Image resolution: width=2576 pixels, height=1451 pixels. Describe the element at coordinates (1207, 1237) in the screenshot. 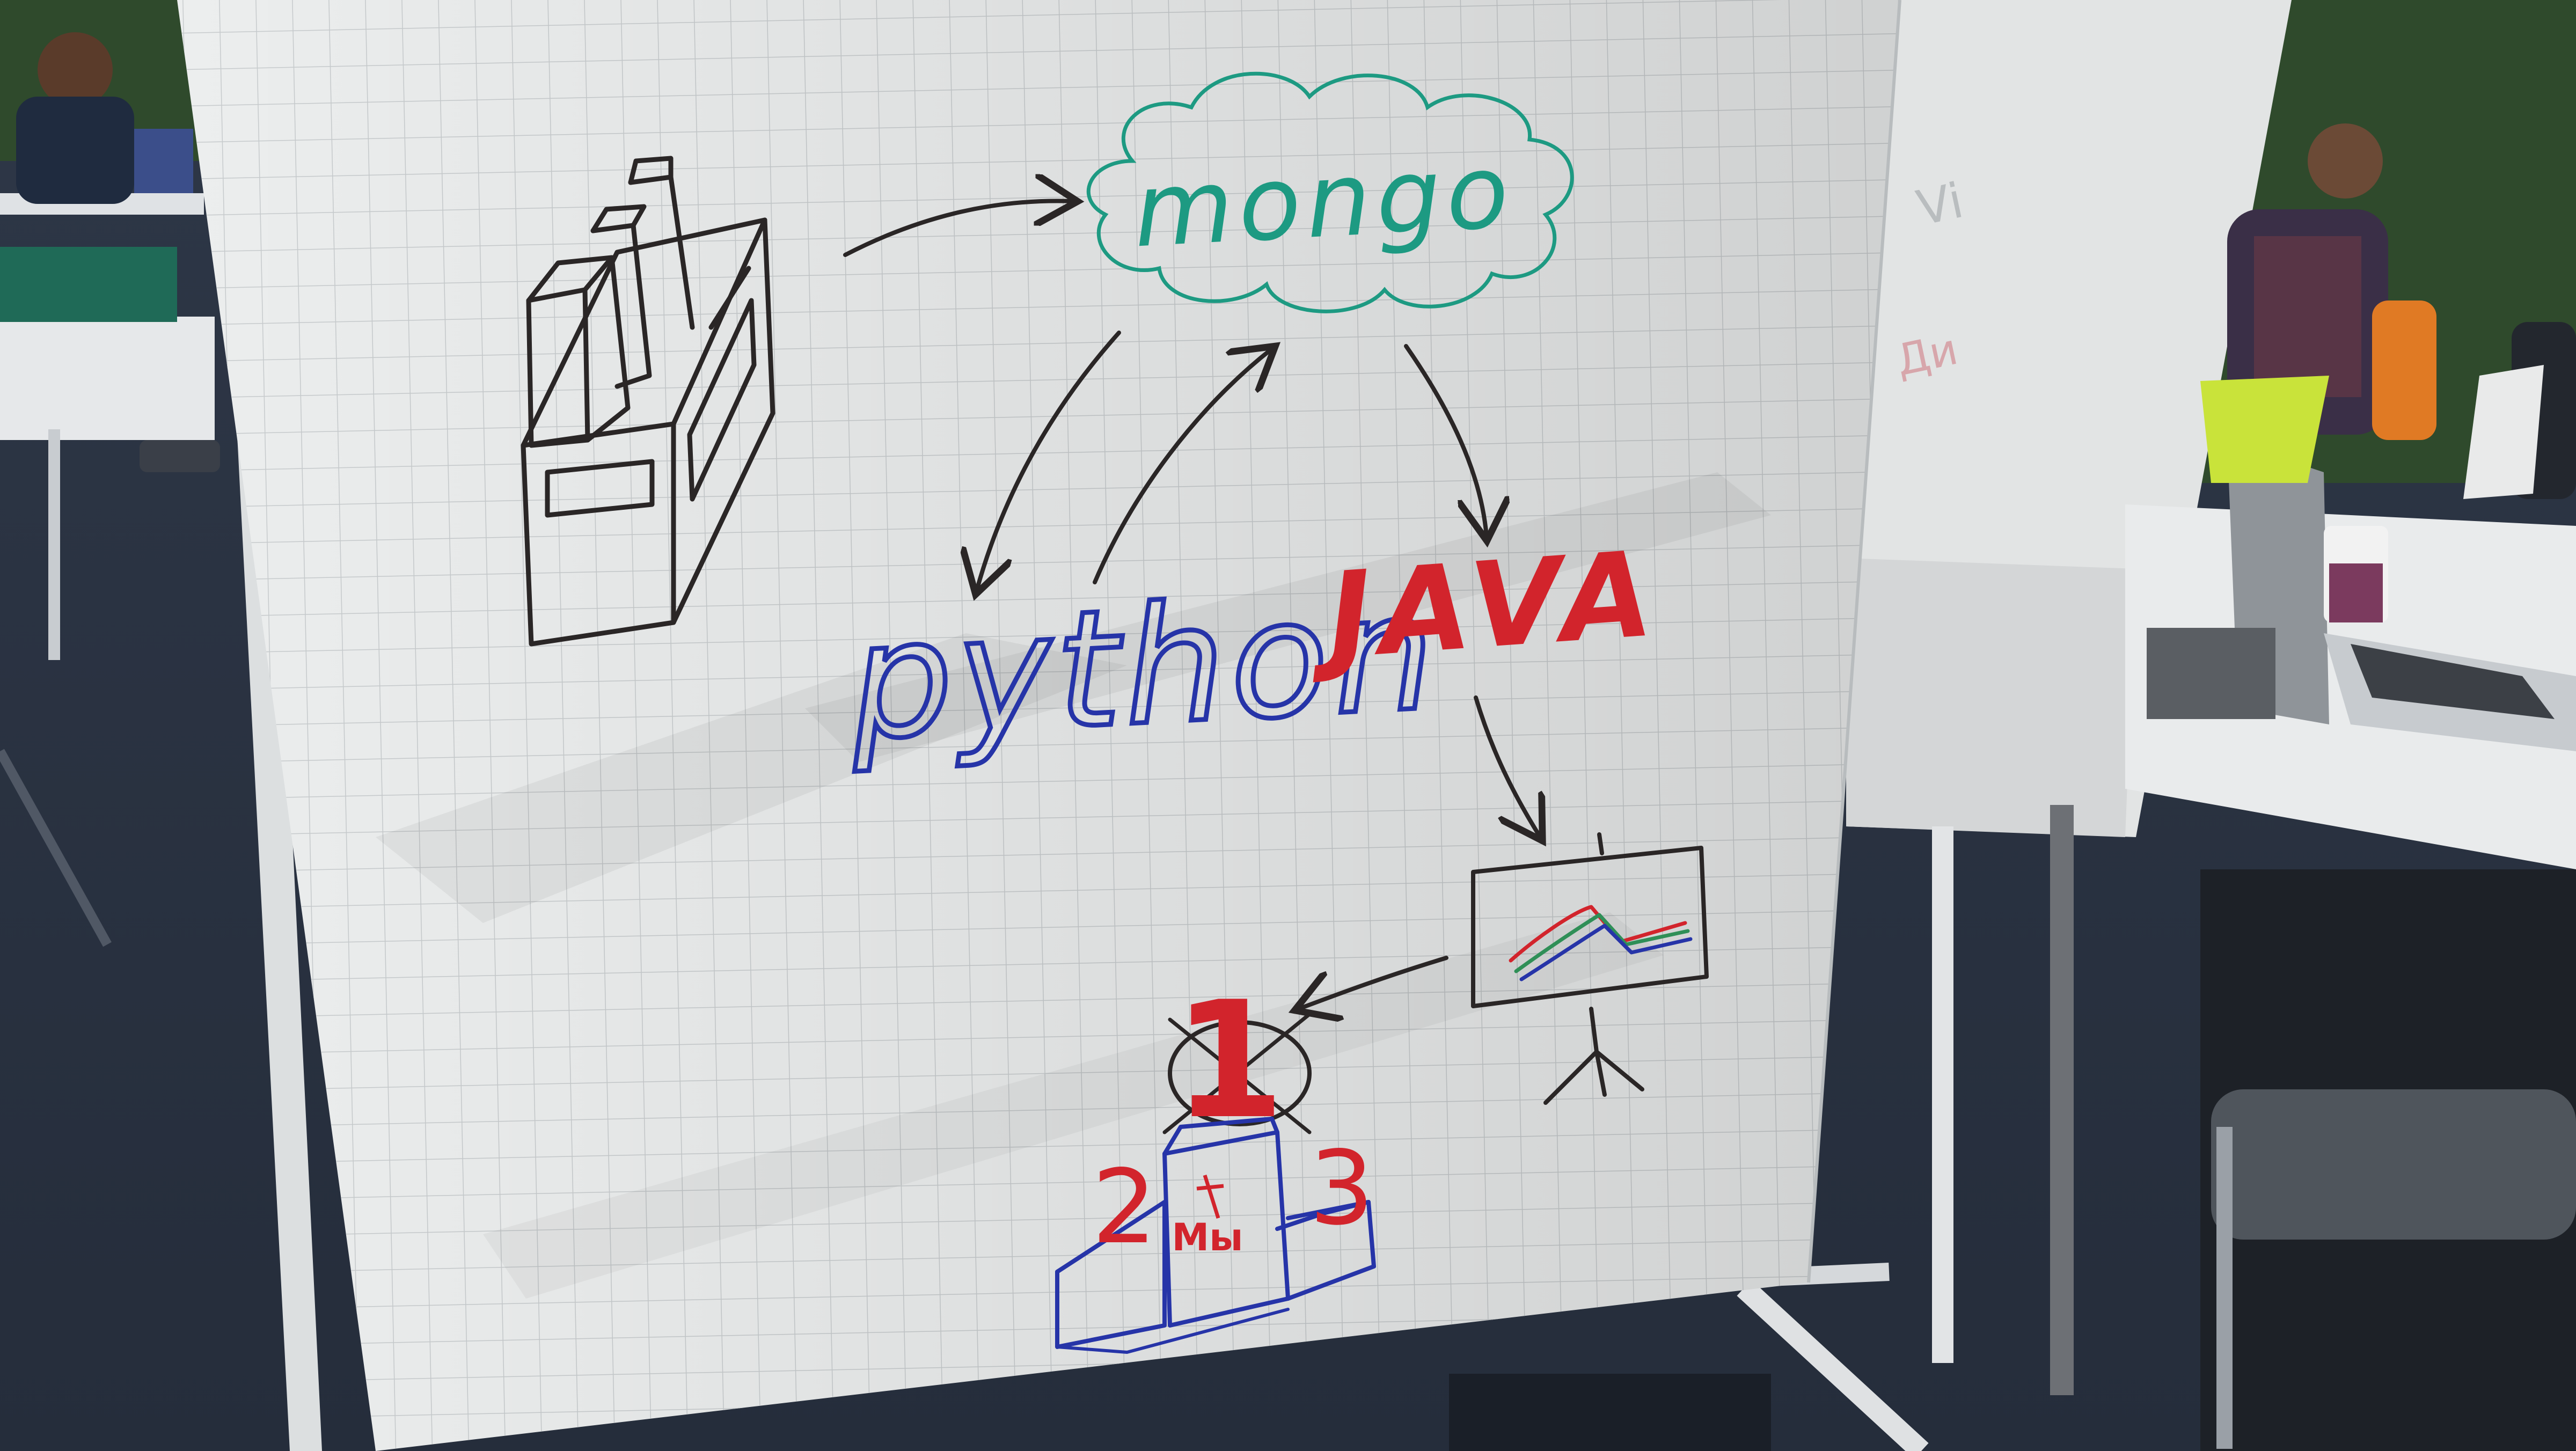

I see `podium-we-label: Мы` at that location.